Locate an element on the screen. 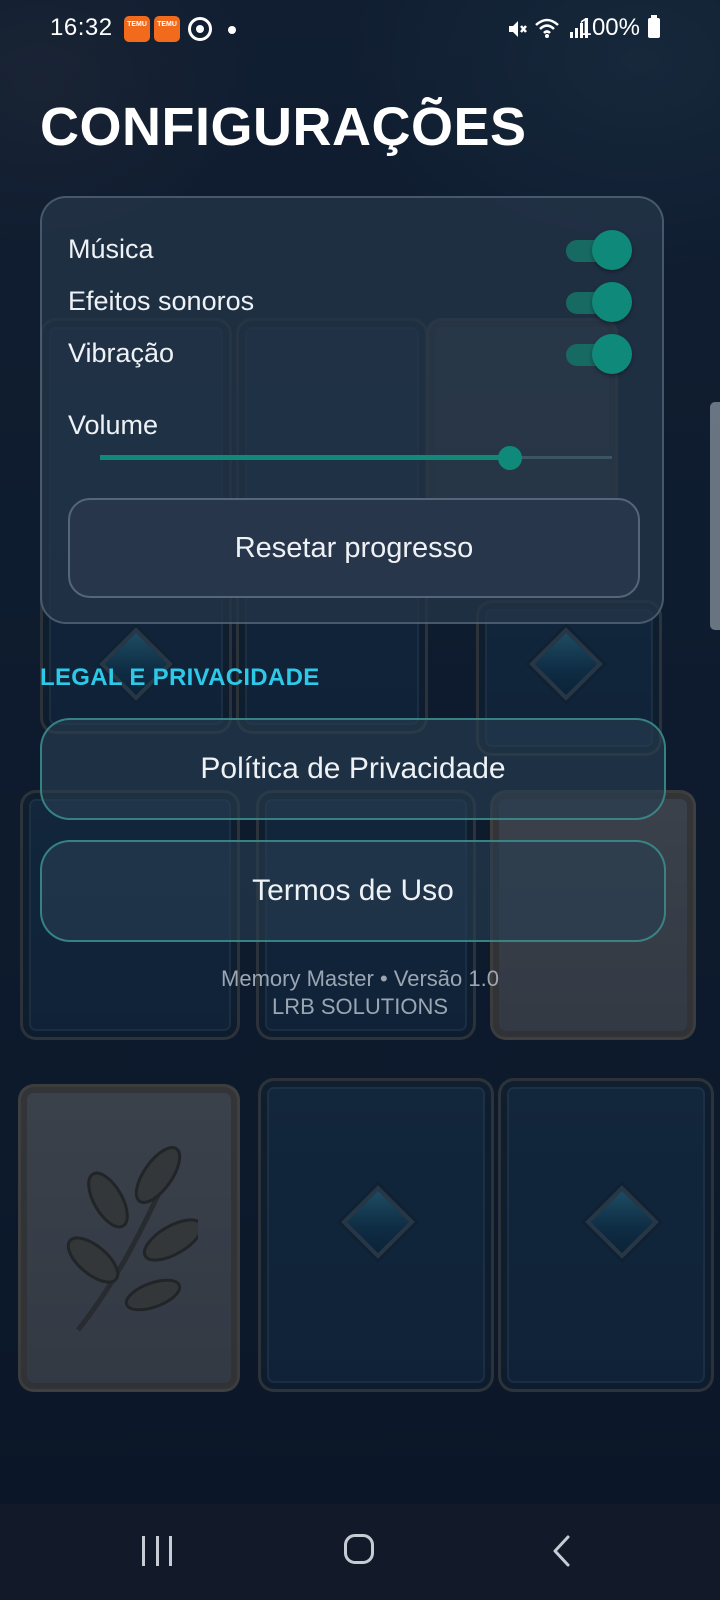 The height and width of the screenshot is (1600, 720). reset-progress-button: Resetar progresso is located at coordinates (354, 548).